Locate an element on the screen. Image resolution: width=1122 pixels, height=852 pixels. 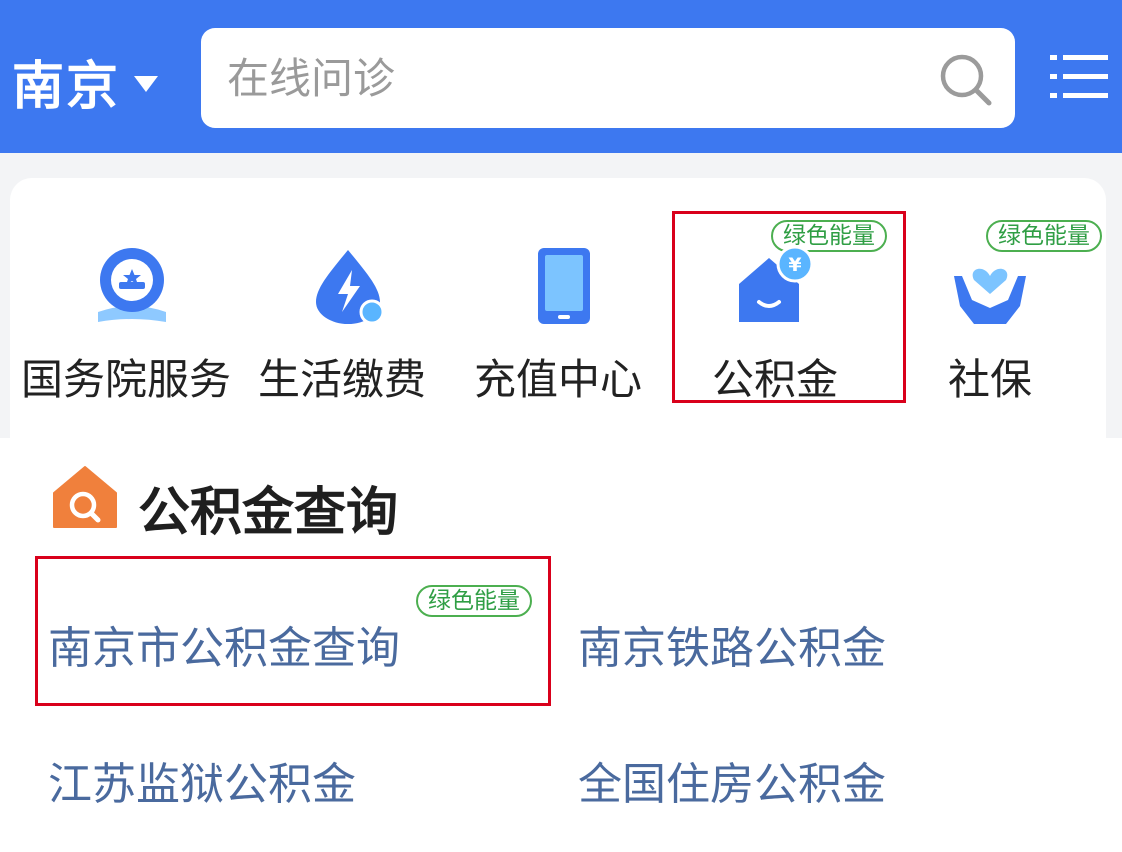
link-jiangsu-prison-fund: 江苏监狱公积金 is located at coordinates (202, 780).